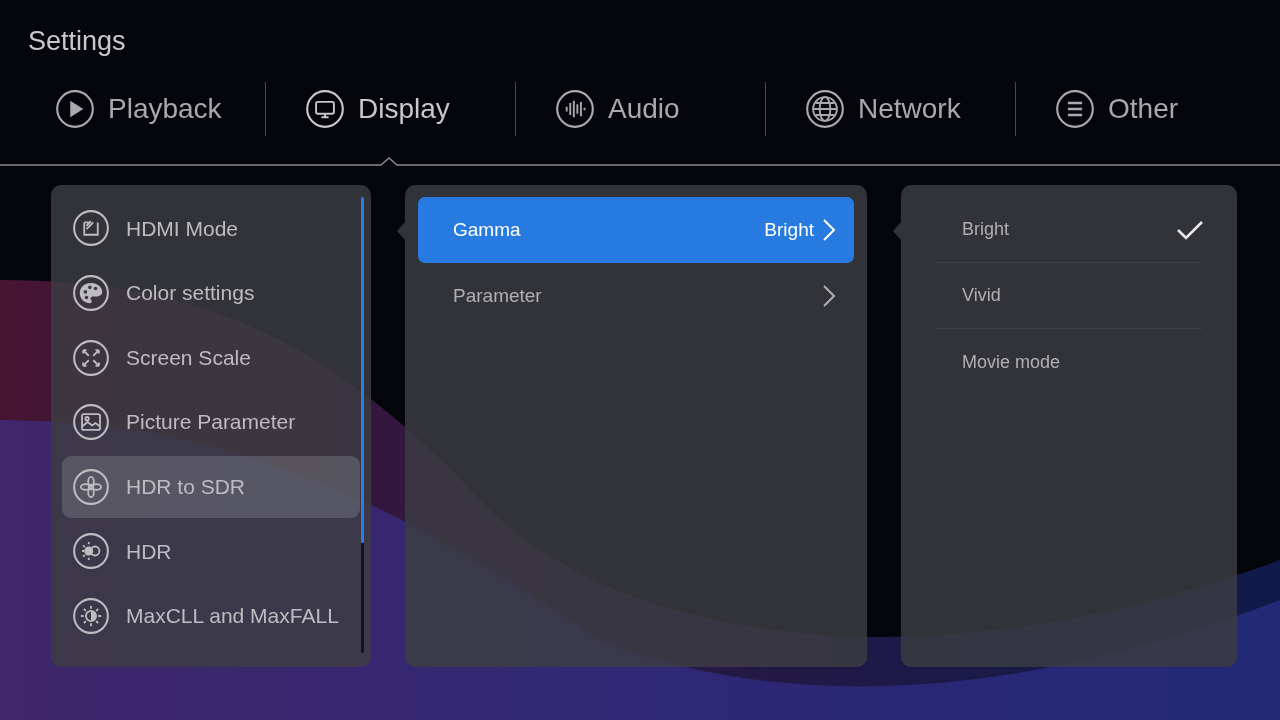 The width and height of the screenshot is (1280, 720). Describe the element at coordinates (789, 230) in the screenshot. I see `setting-value: Bright` at that location.